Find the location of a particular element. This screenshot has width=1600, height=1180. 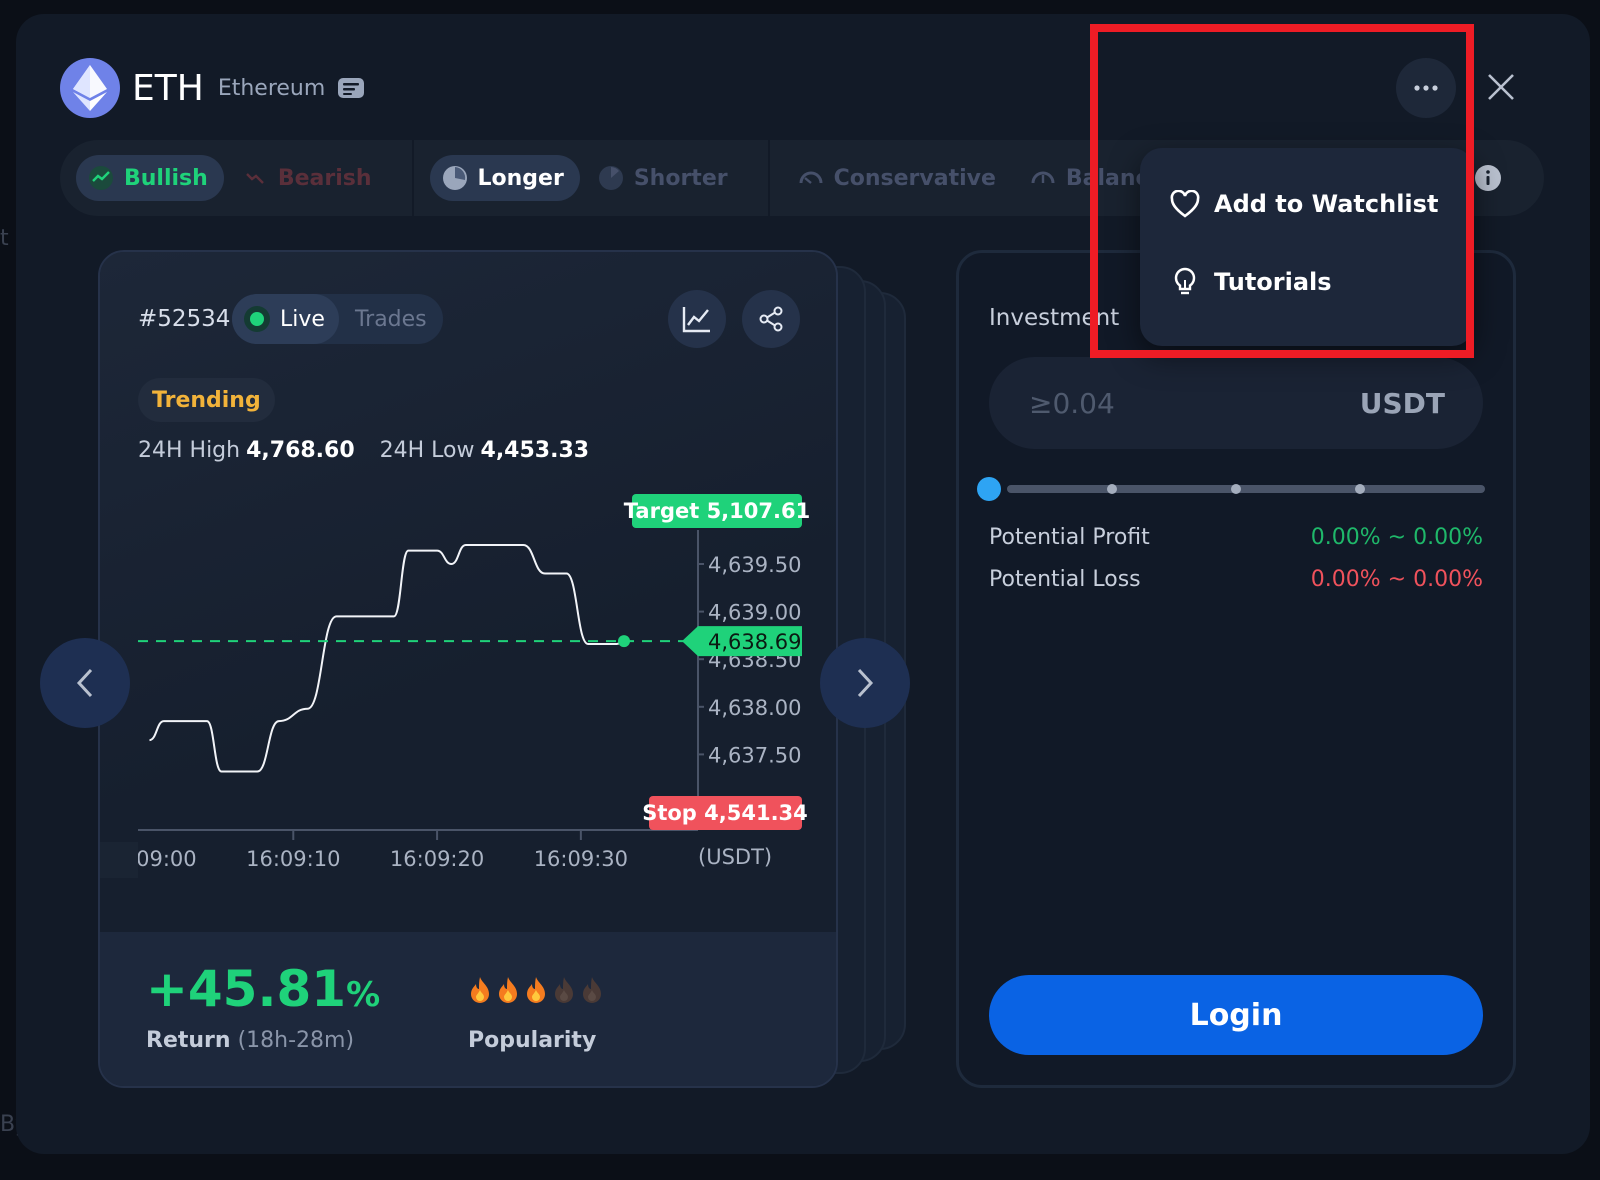

return-period: (18h-28m) is located at coordinates (296, 1040).